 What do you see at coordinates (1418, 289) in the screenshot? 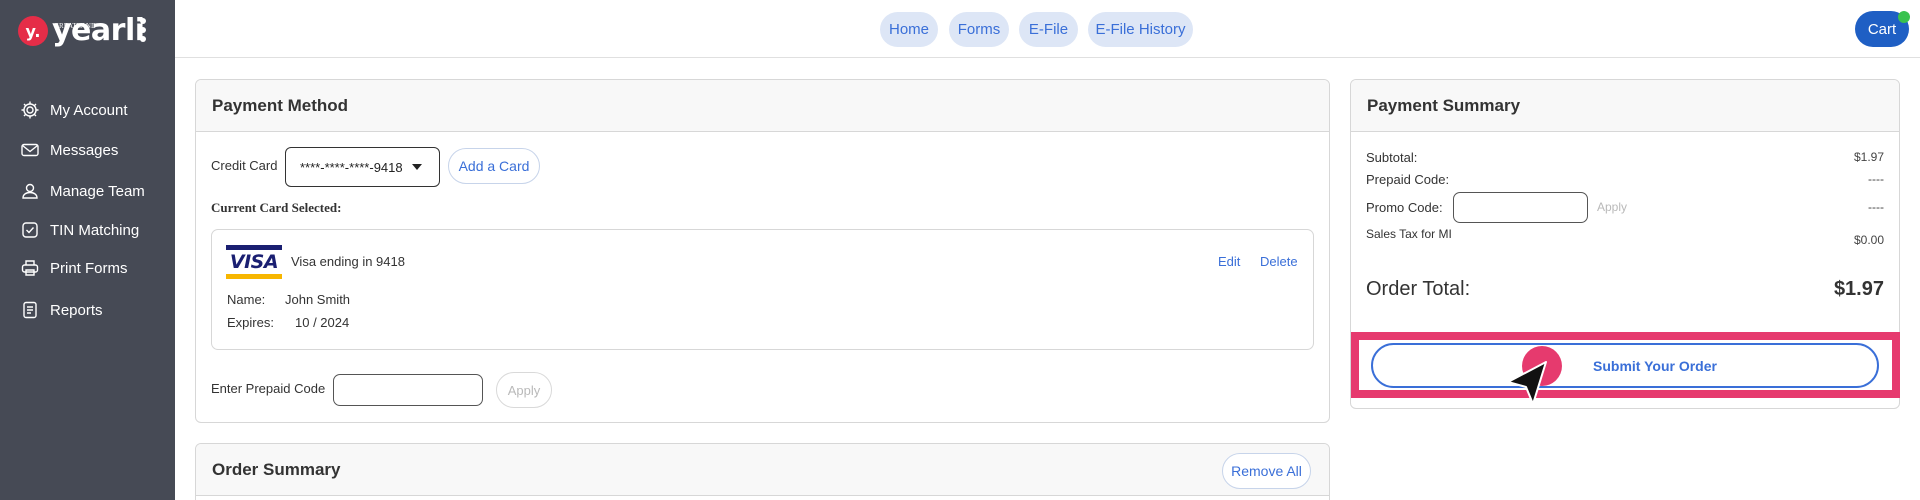
I see `order-total-label: Order Total:` at bounding box center [1418, 289].